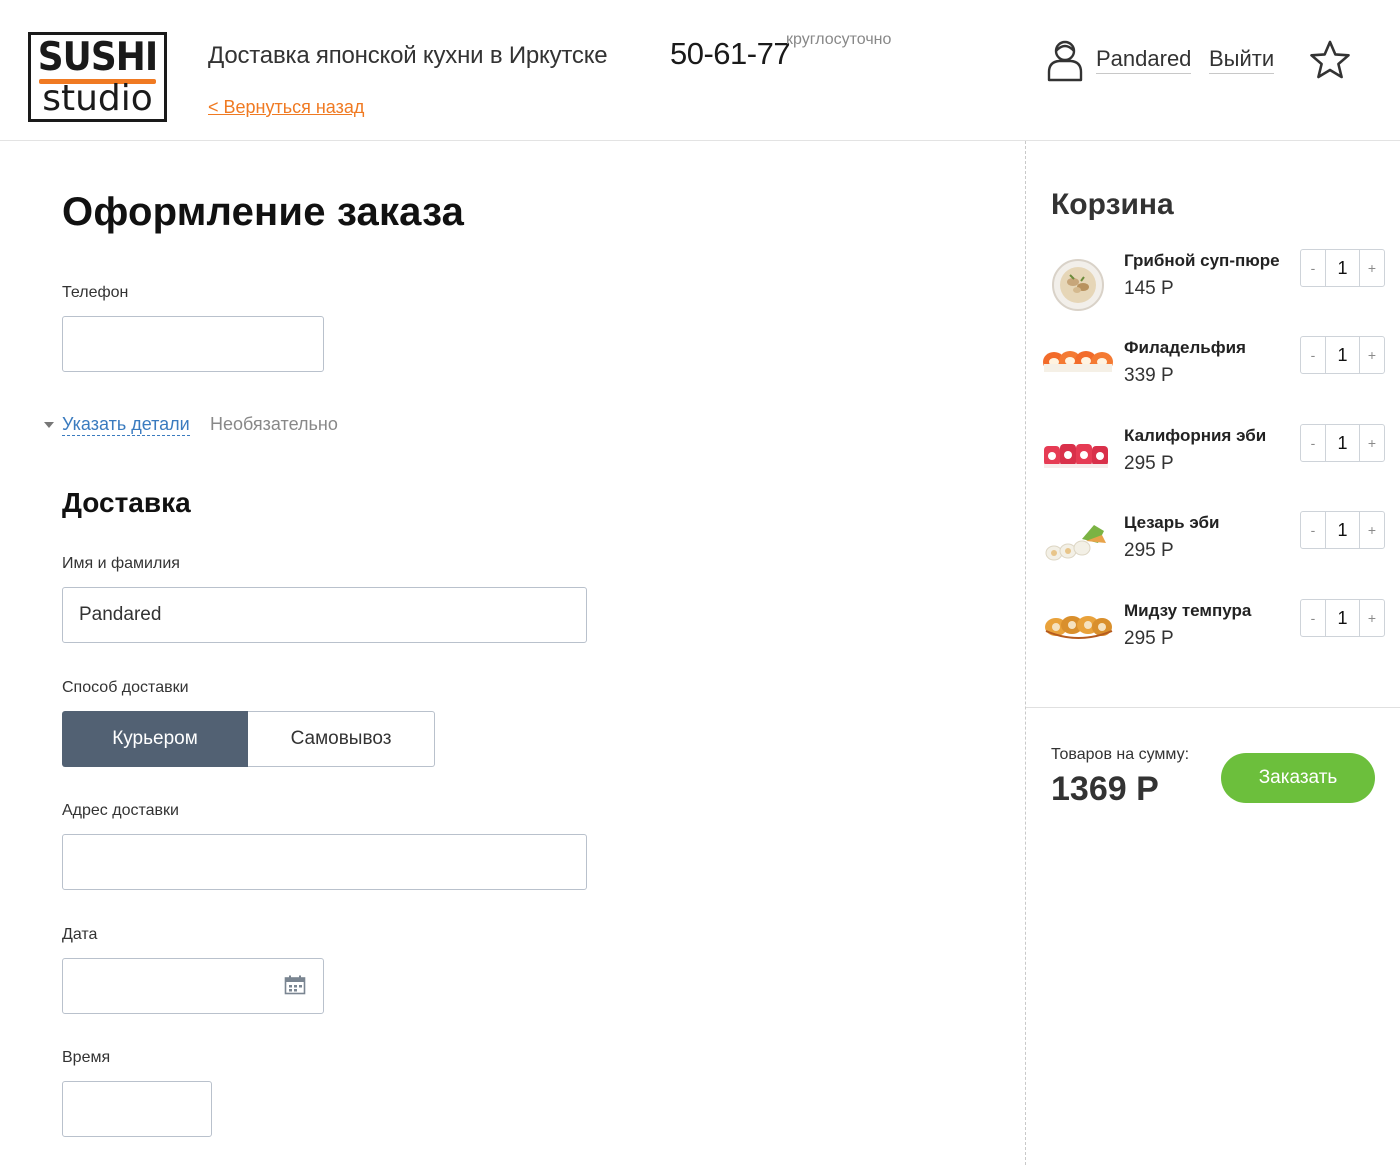  Describe the element at coordinates (1242, 60) in the screenshot. I see `logout-link: Выйти` at that location.